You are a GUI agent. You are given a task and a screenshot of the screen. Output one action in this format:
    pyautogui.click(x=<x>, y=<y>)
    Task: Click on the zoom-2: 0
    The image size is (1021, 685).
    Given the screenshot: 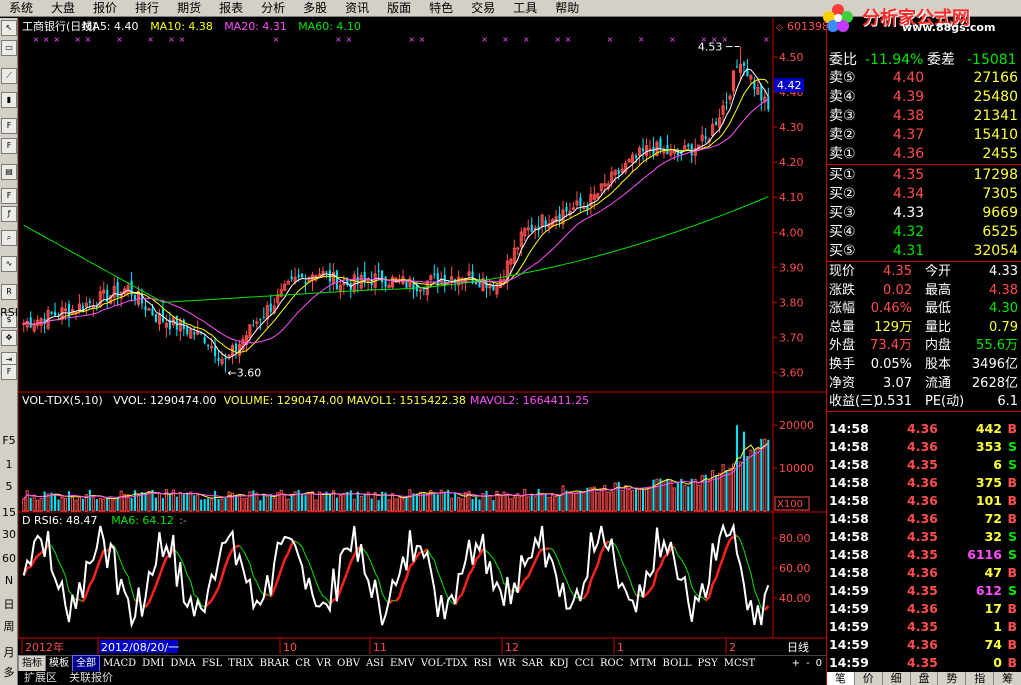 What is the action you would take?
    pyautogui.click(x=819, y=663)
    